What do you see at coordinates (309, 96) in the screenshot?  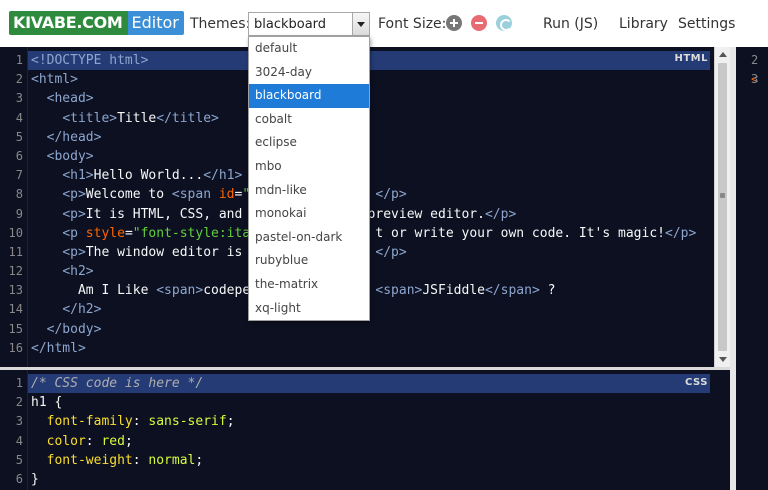 I see `theme-option-selected: blackboard` at bounding box center [309, 96].